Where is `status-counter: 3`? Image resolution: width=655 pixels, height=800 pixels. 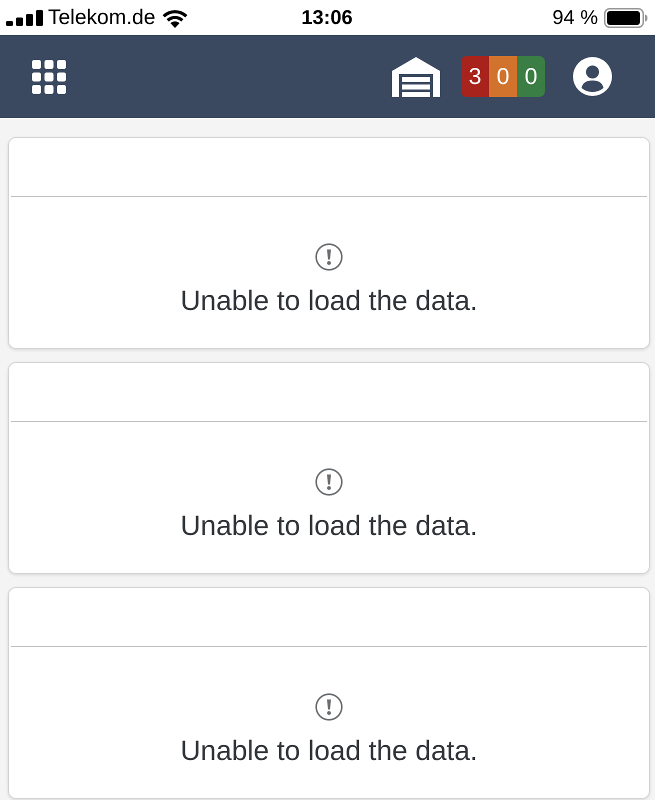
status-counter: 3 is located at coordinates (475, 76).